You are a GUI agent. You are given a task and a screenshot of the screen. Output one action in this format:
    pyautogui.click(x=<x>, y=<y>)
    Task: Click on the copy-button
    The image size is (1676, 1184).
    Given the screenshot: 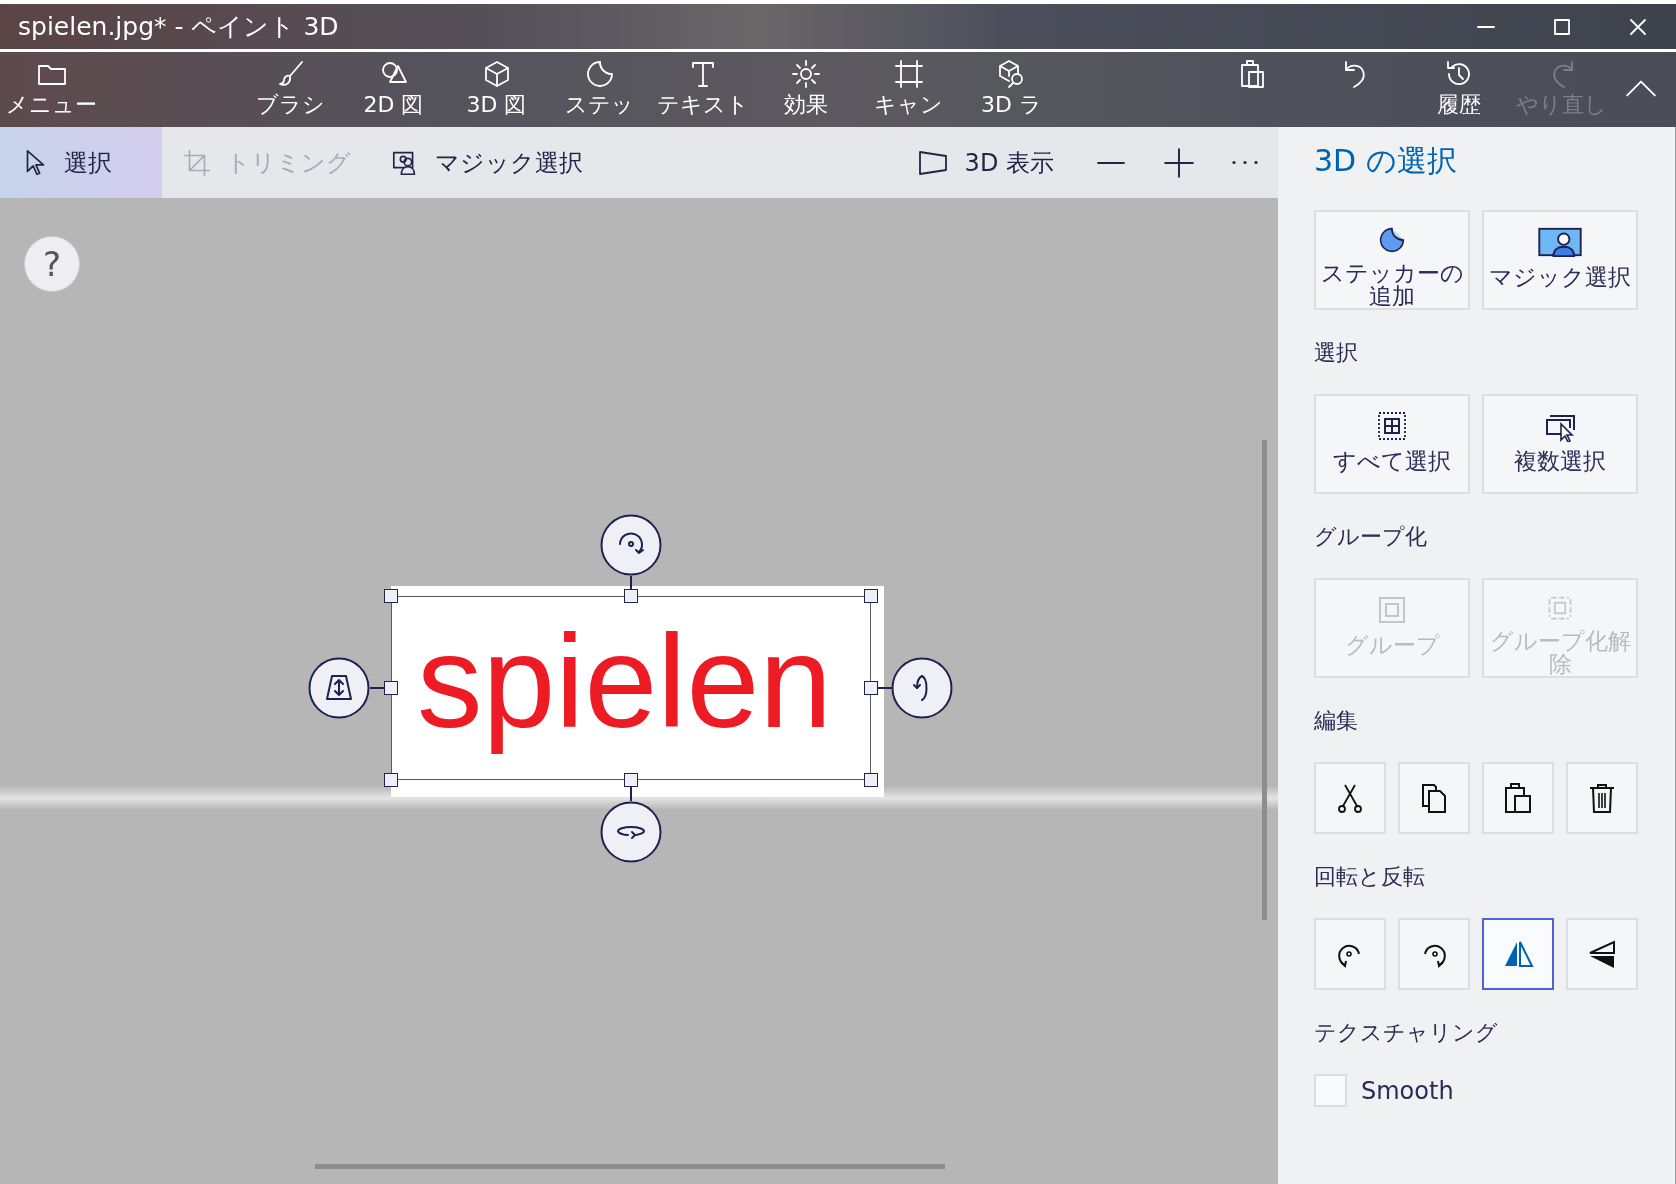 What is the action you would take?
    pyautogui.click(x=1434, y=798)
    